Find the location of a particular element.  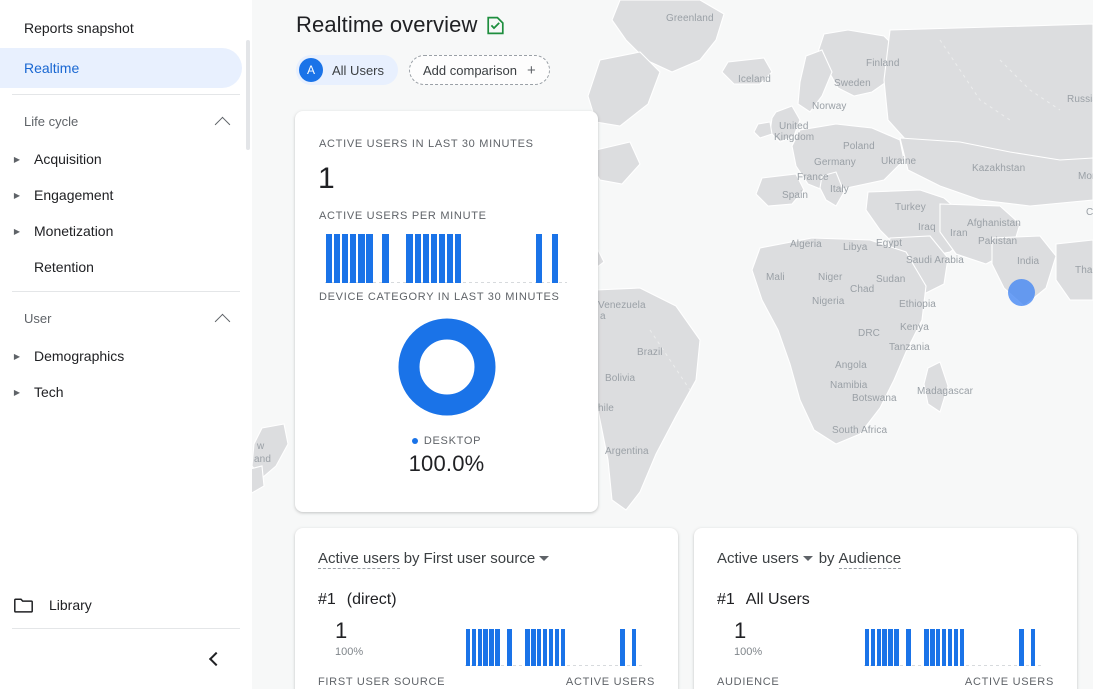

sidebar-scrollbar is located at coordinates (248, 95).